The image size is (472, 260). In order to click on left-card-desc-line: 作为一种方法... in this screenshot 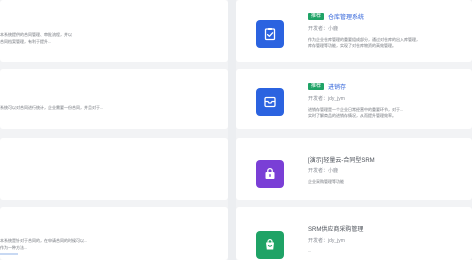, I will do `click(14, 247)`.